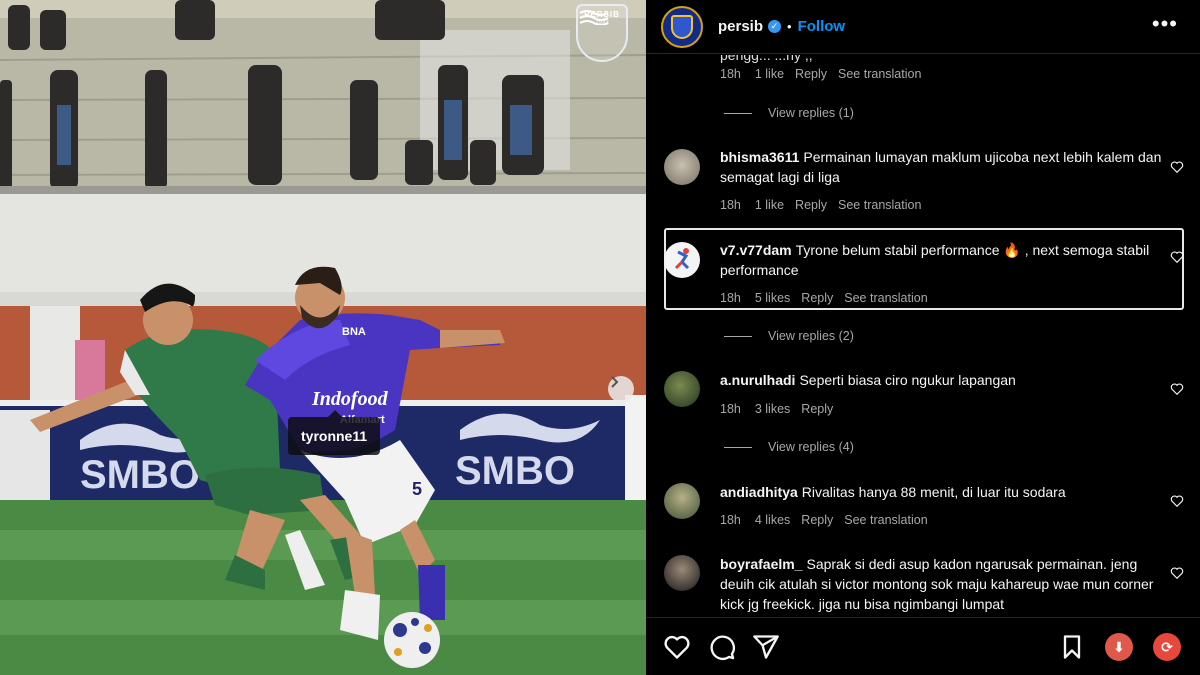  I want to click on action-bar: ⬇ ⟳, so click(923, 646).